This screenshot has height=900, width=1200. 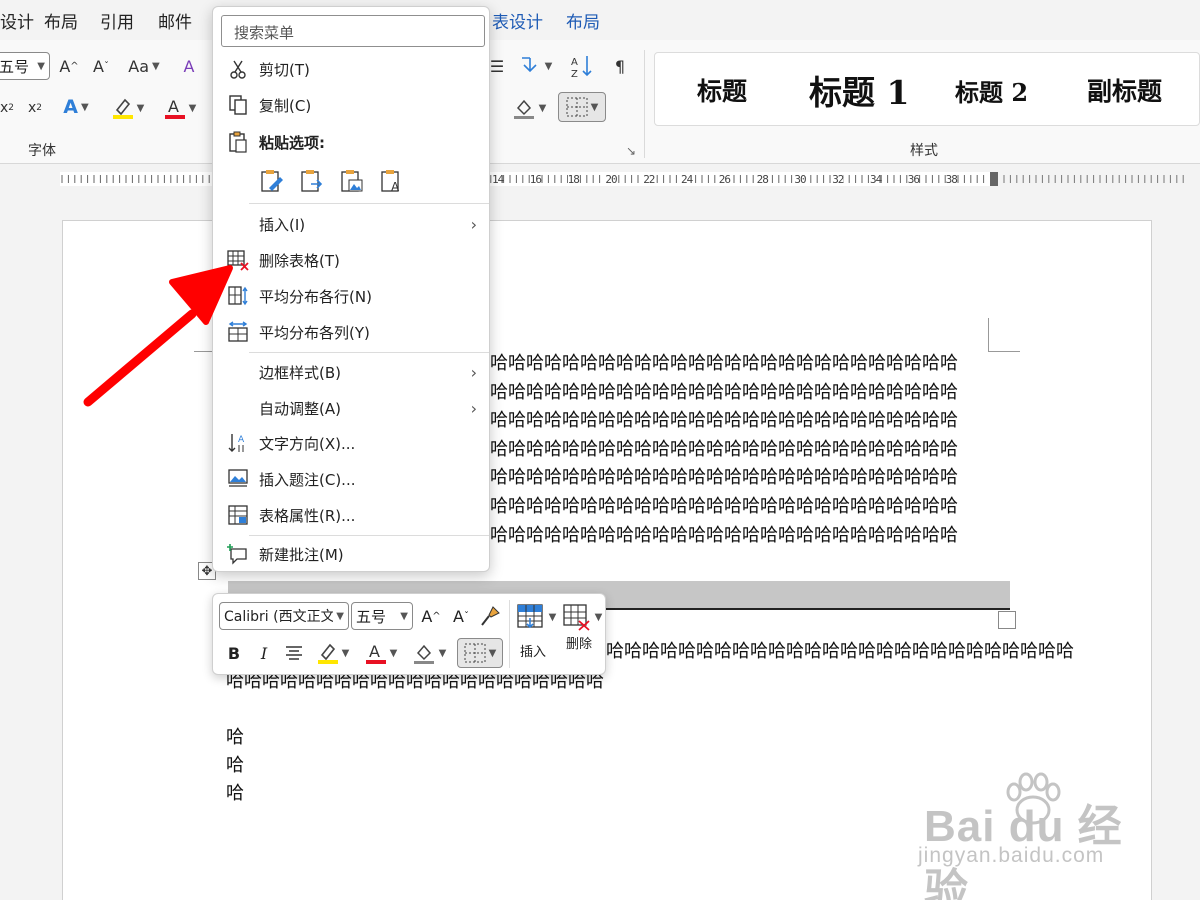 What do you see at coordinates (17, 20) in the screenshot?
I see `tab-design: 设计` at bounding box center [17, 20].